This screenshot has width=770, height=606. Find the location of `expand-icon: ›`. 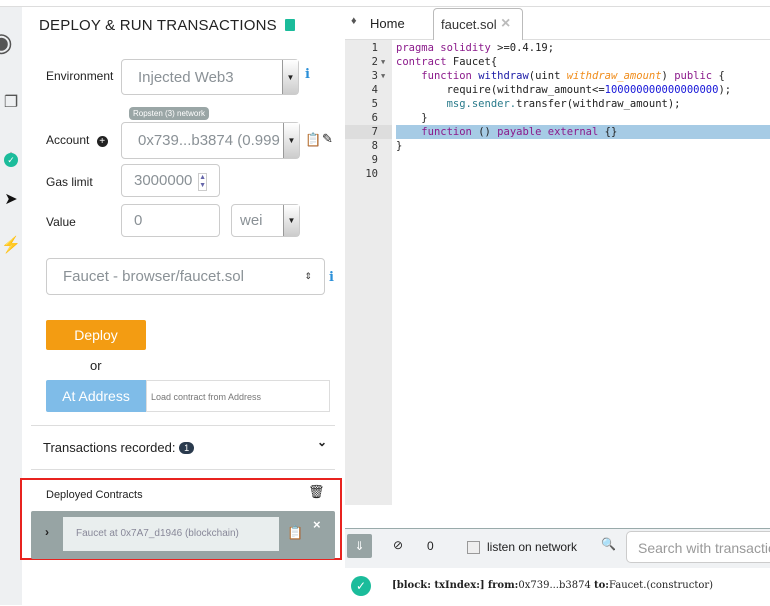

expand-icon: › is located at coordinates (47, 532).